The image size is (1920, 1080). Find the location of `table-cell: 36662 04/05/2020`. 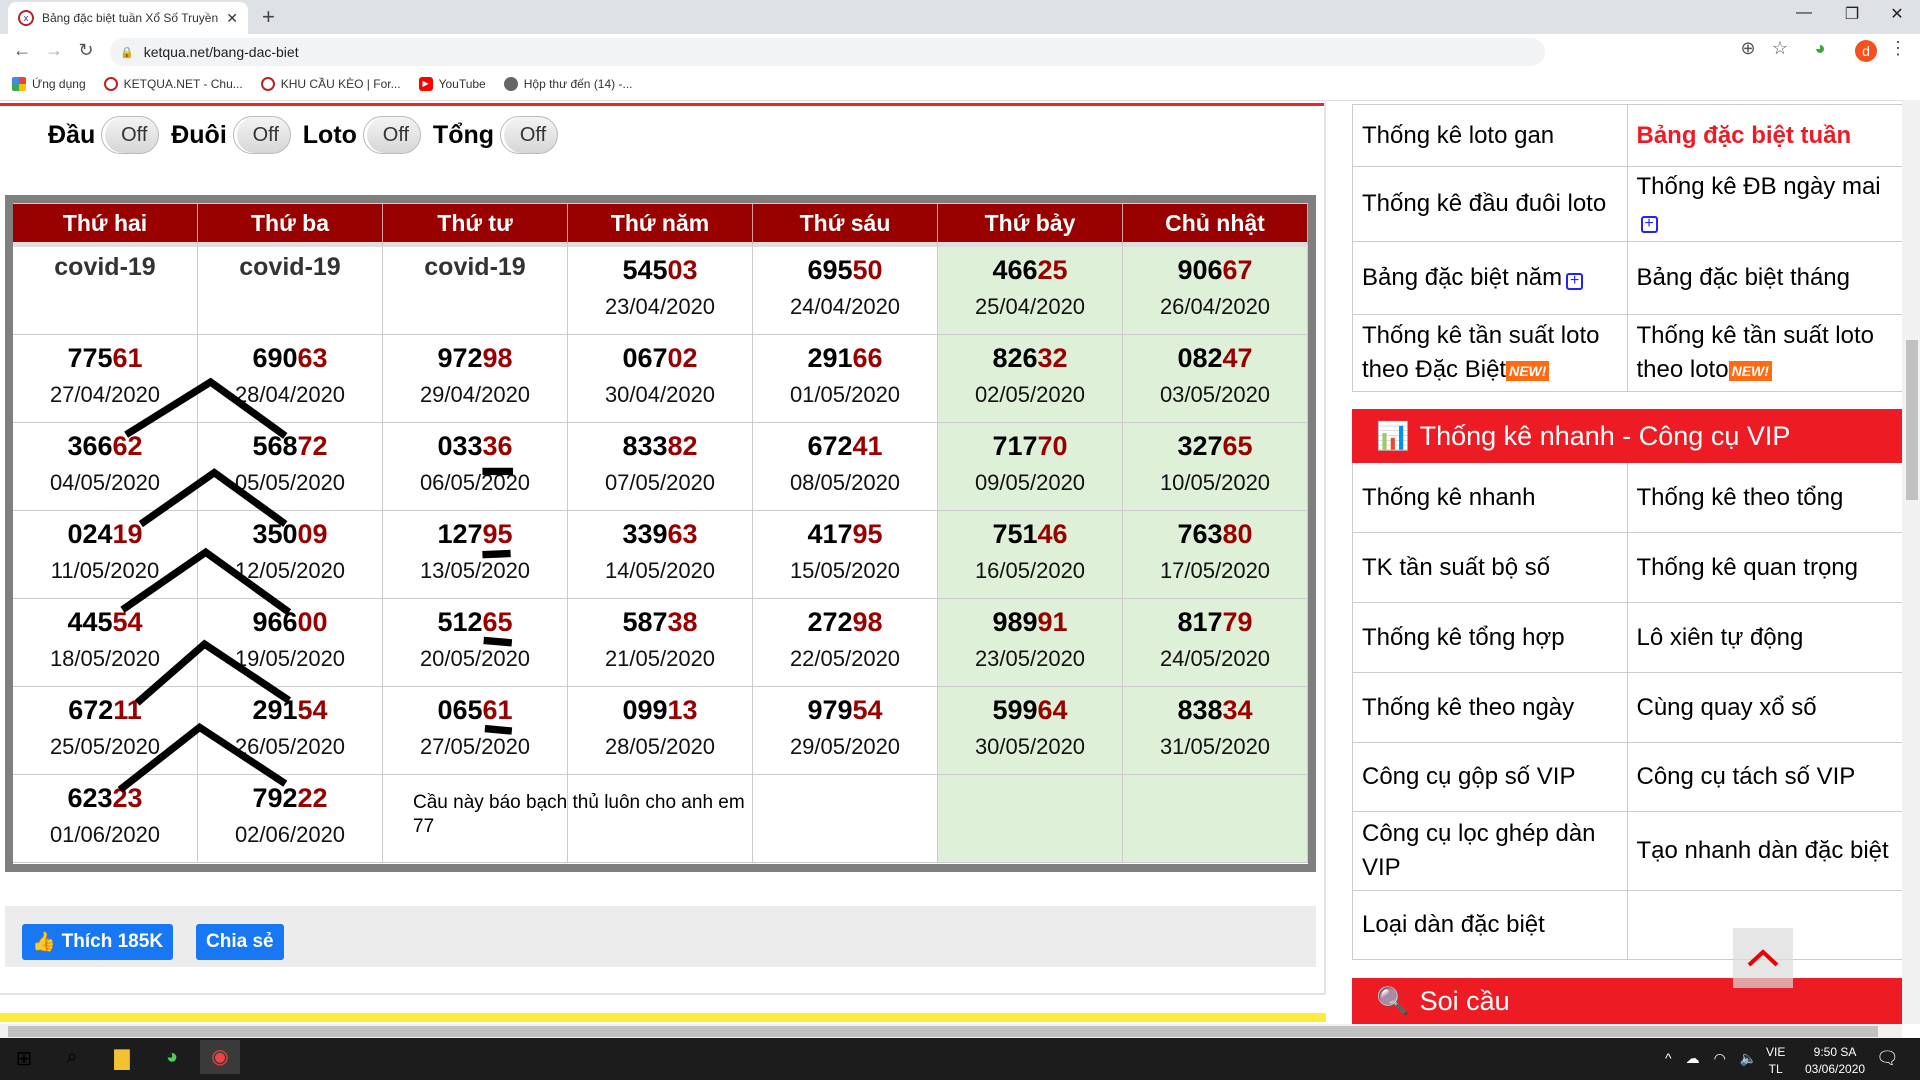

table-cell: 36662 04/05/2020 is located at coordinates (105, 467).